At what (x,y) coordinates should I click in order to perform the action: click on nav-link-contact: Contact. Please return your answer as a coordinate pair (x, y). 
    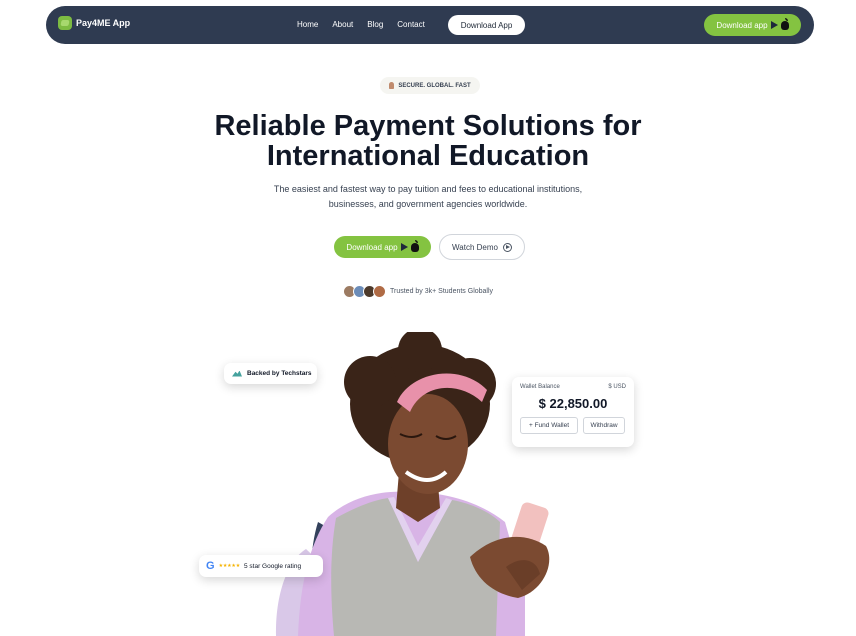
    Looking at the image, I should click on (411, 24).